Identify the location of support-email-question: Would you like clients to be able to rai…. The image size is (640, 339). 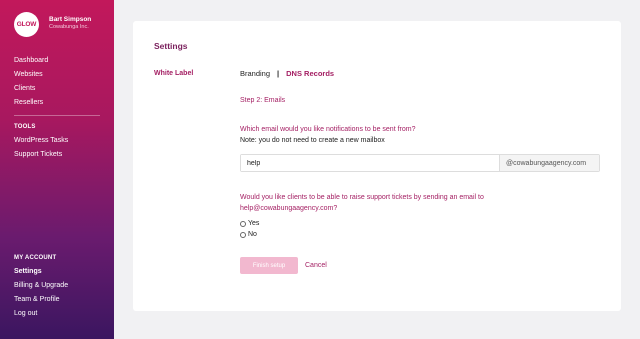
(362, 203).